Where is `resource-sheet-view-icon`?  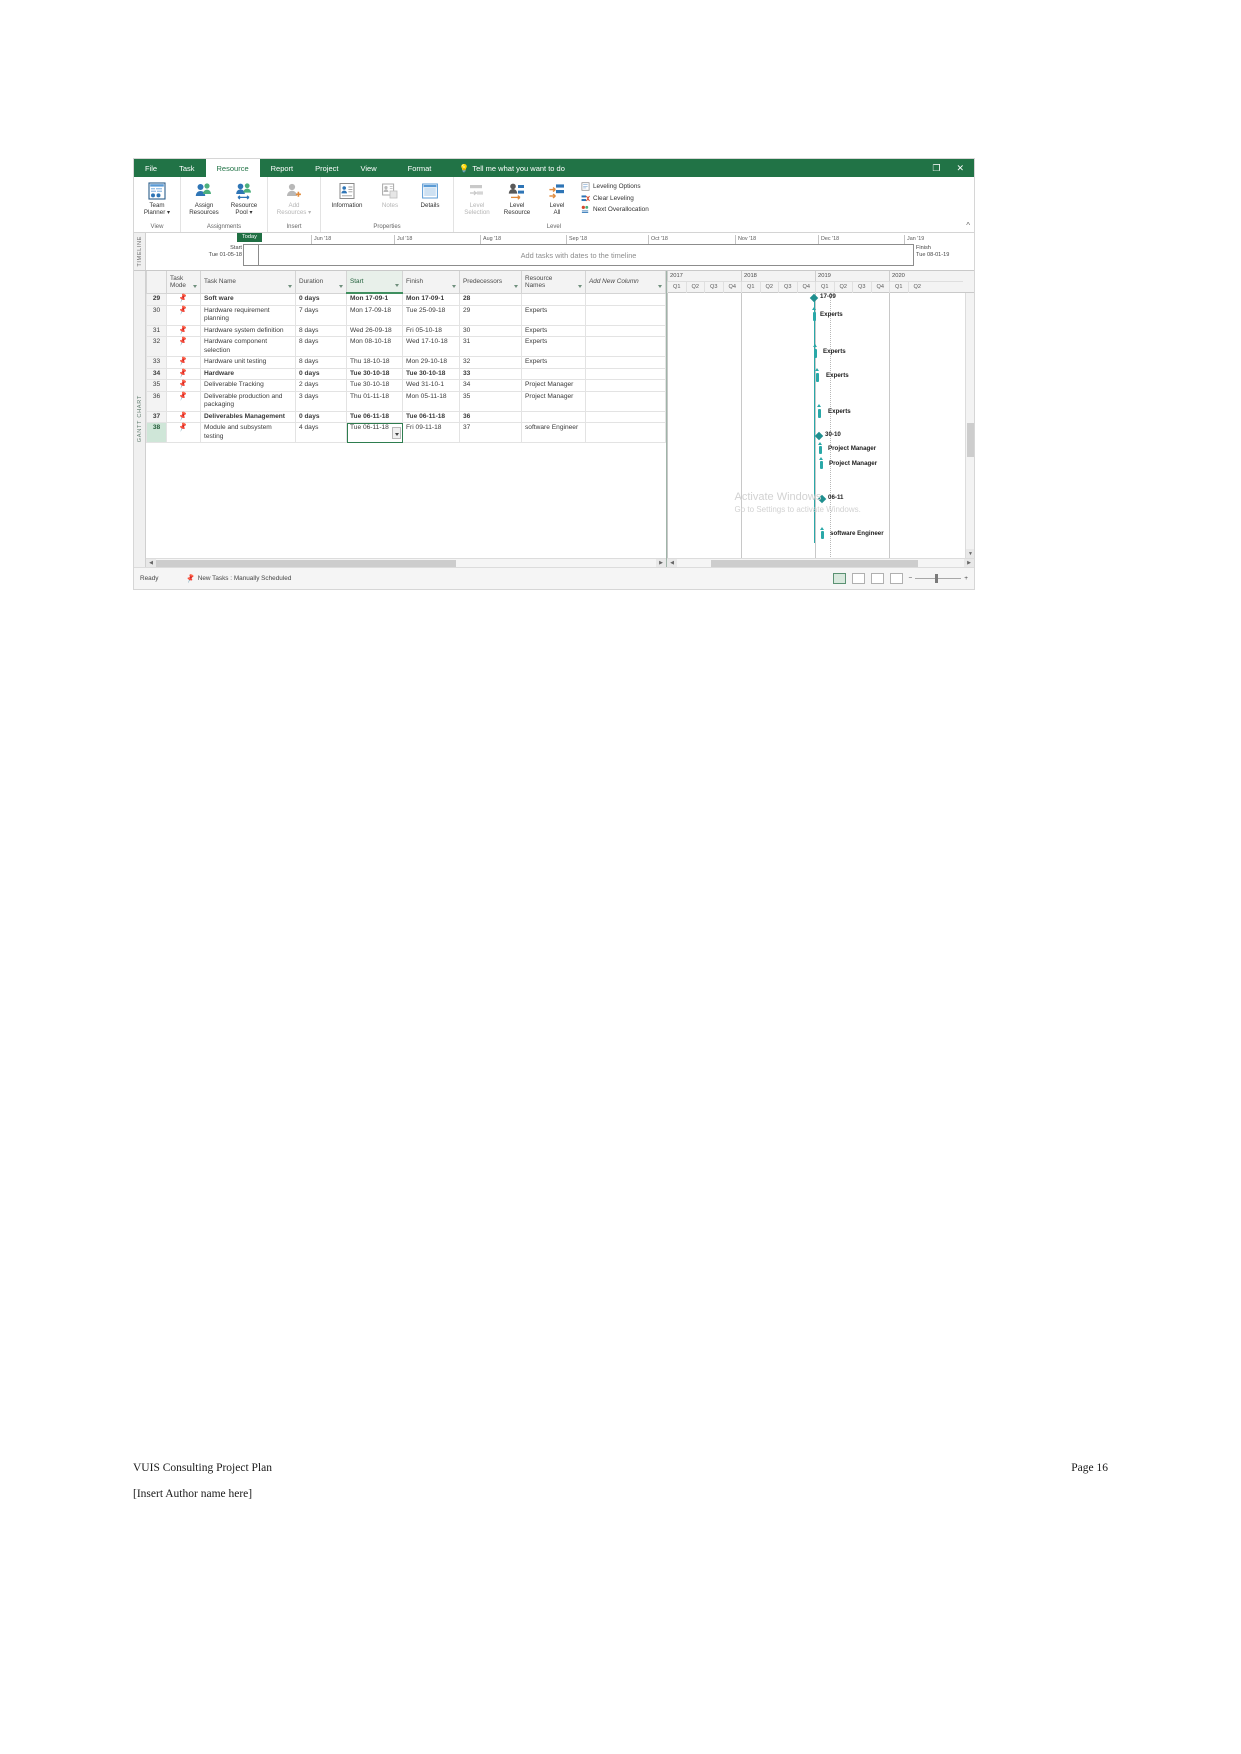
resource-sheet-view-icon is located at coordinates (896, 578).